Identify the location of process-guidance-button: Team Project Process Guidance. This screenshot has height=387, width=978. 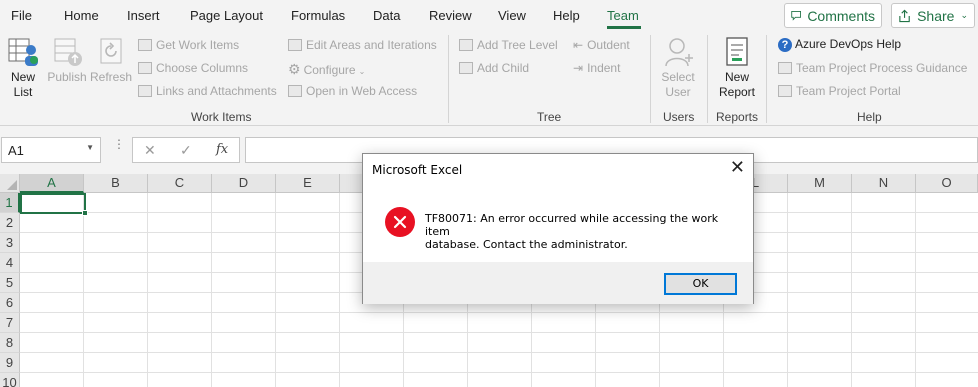
(872, 68).